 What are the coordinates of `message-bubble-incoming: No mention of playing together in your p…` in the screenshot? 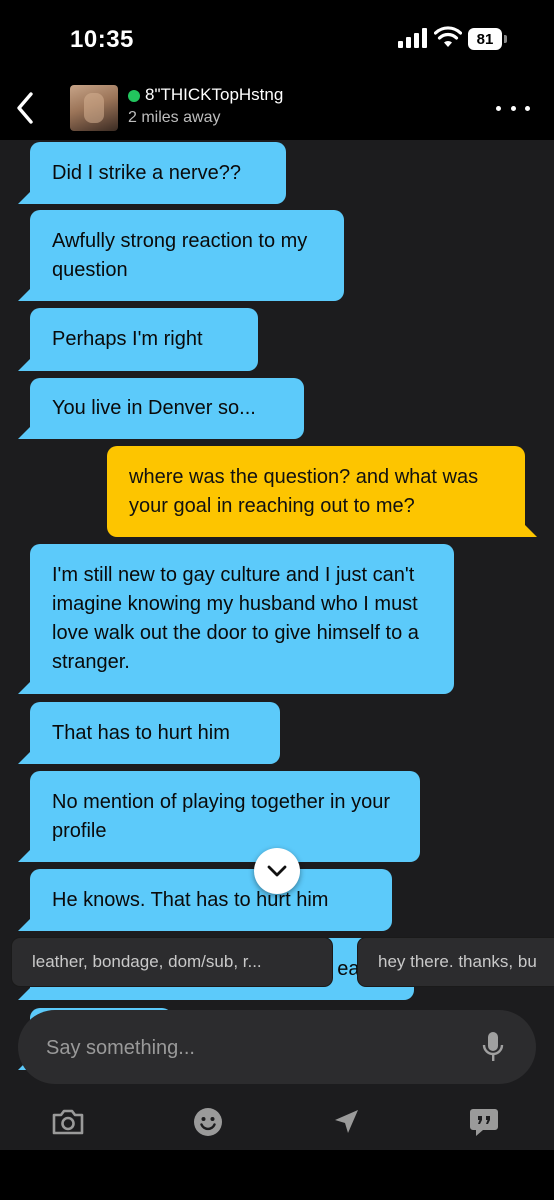 It's located at (219, 816).